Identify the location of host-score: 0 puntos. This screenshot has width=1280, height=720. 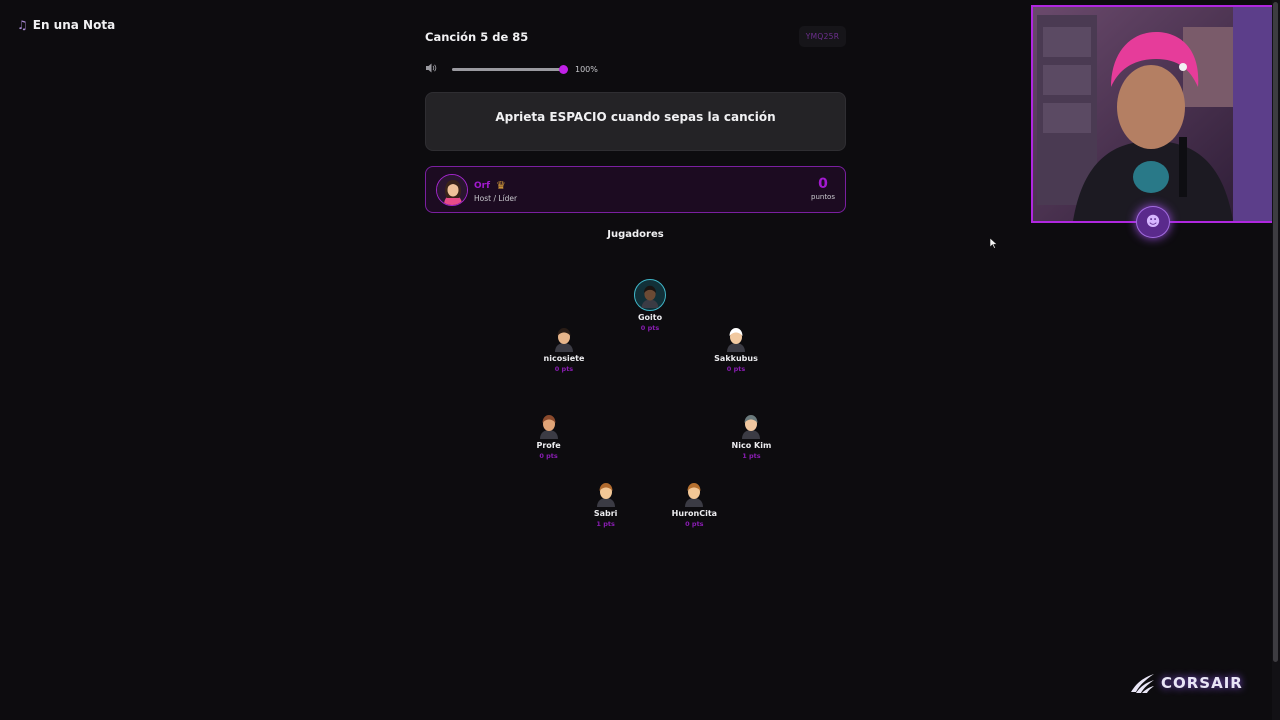
(823, 188).